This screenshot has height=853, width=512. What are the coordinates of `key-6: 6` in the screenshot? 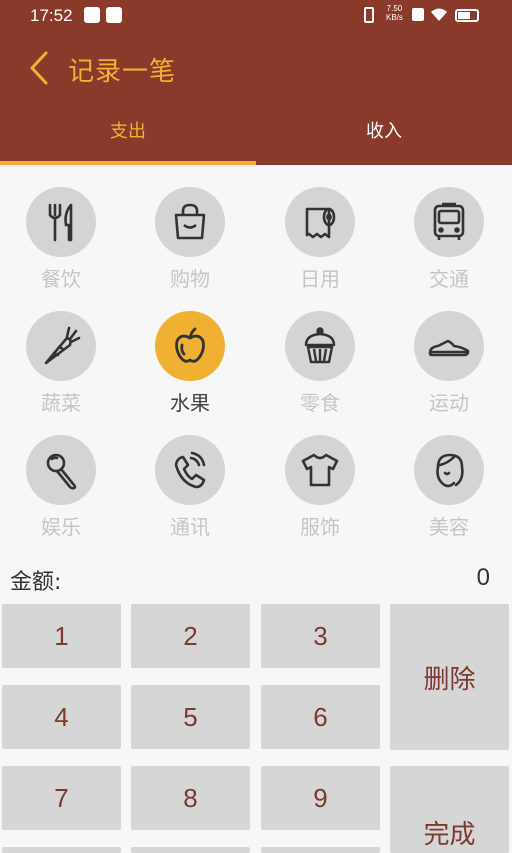 It's located at (320, 717).